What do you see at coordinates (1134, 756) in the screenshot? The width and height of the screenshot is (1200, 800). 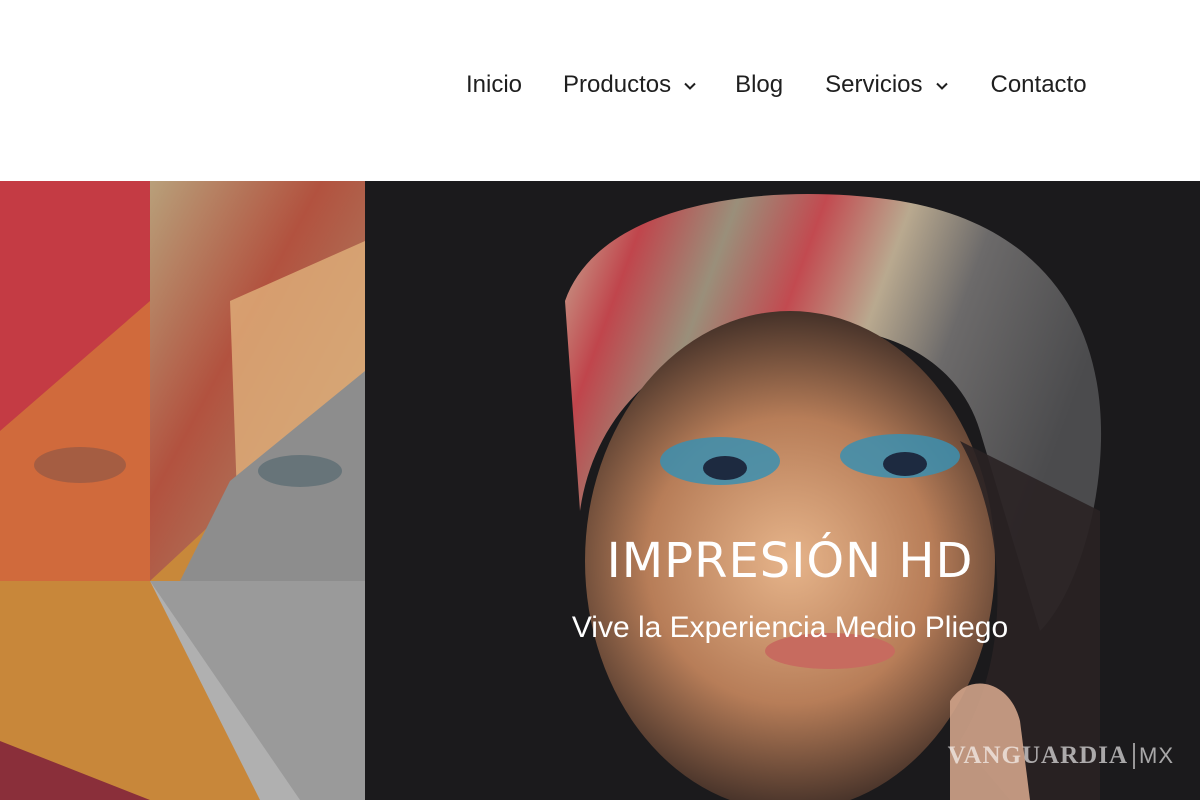 I see `watermark-divider` at bounding box center [1134, 756].